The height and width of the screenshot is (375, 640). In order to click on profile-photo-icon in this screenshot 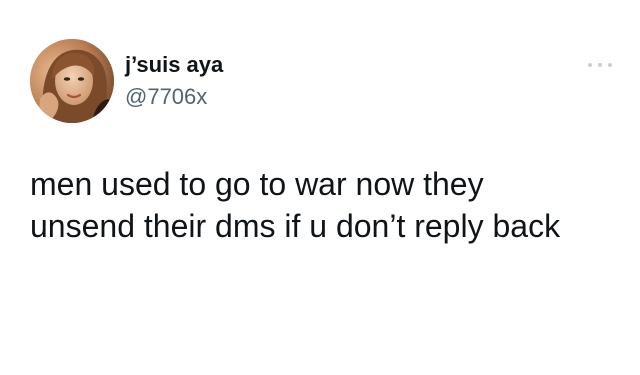, I will do `click(72, 81)`.